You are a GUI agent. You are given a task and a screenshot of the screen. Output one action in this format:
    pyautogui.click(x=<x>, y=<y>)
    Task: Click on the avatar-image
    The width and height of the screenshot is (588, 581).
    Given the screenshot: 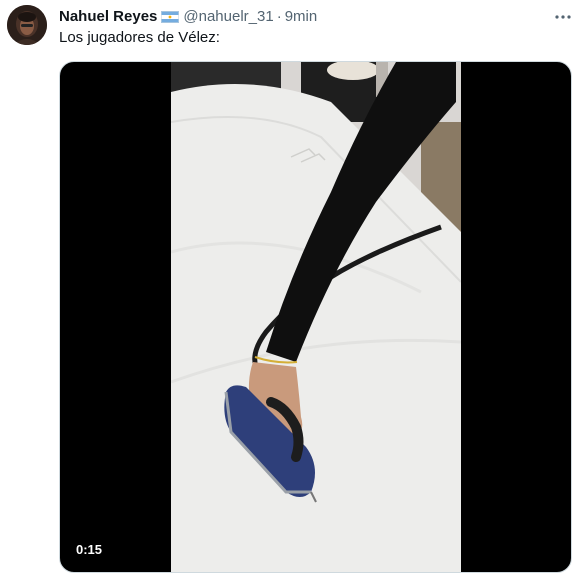 What is the action you would take?
    pyautogui.click(x=27, y=25)
    